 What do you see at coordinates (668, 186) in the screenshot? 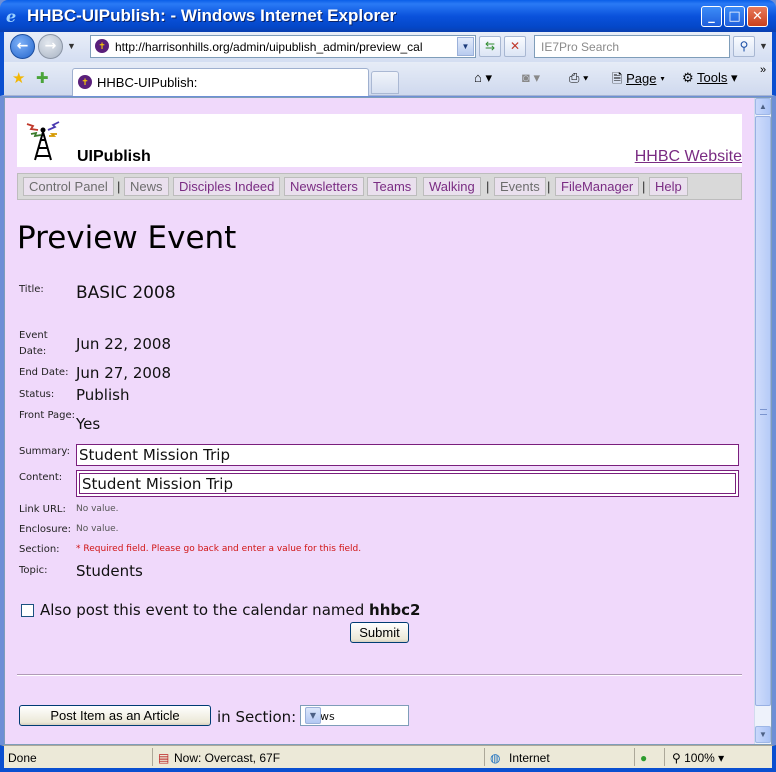
I see `nav-item-help: Help` at bounding box center [668, 186].